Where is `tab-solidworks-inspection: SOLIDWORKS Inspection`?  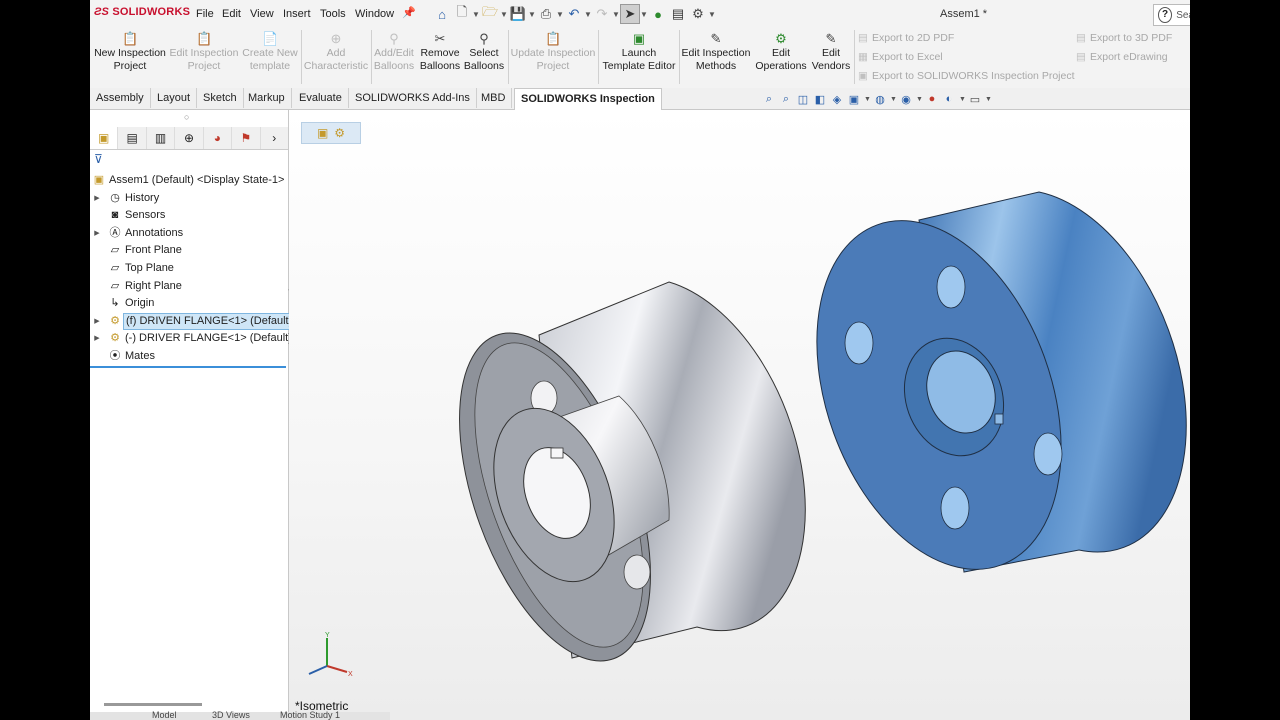
tab-solidworks-inspection: SOLIDWORKS Inspection is located at coordinates (588, 99).